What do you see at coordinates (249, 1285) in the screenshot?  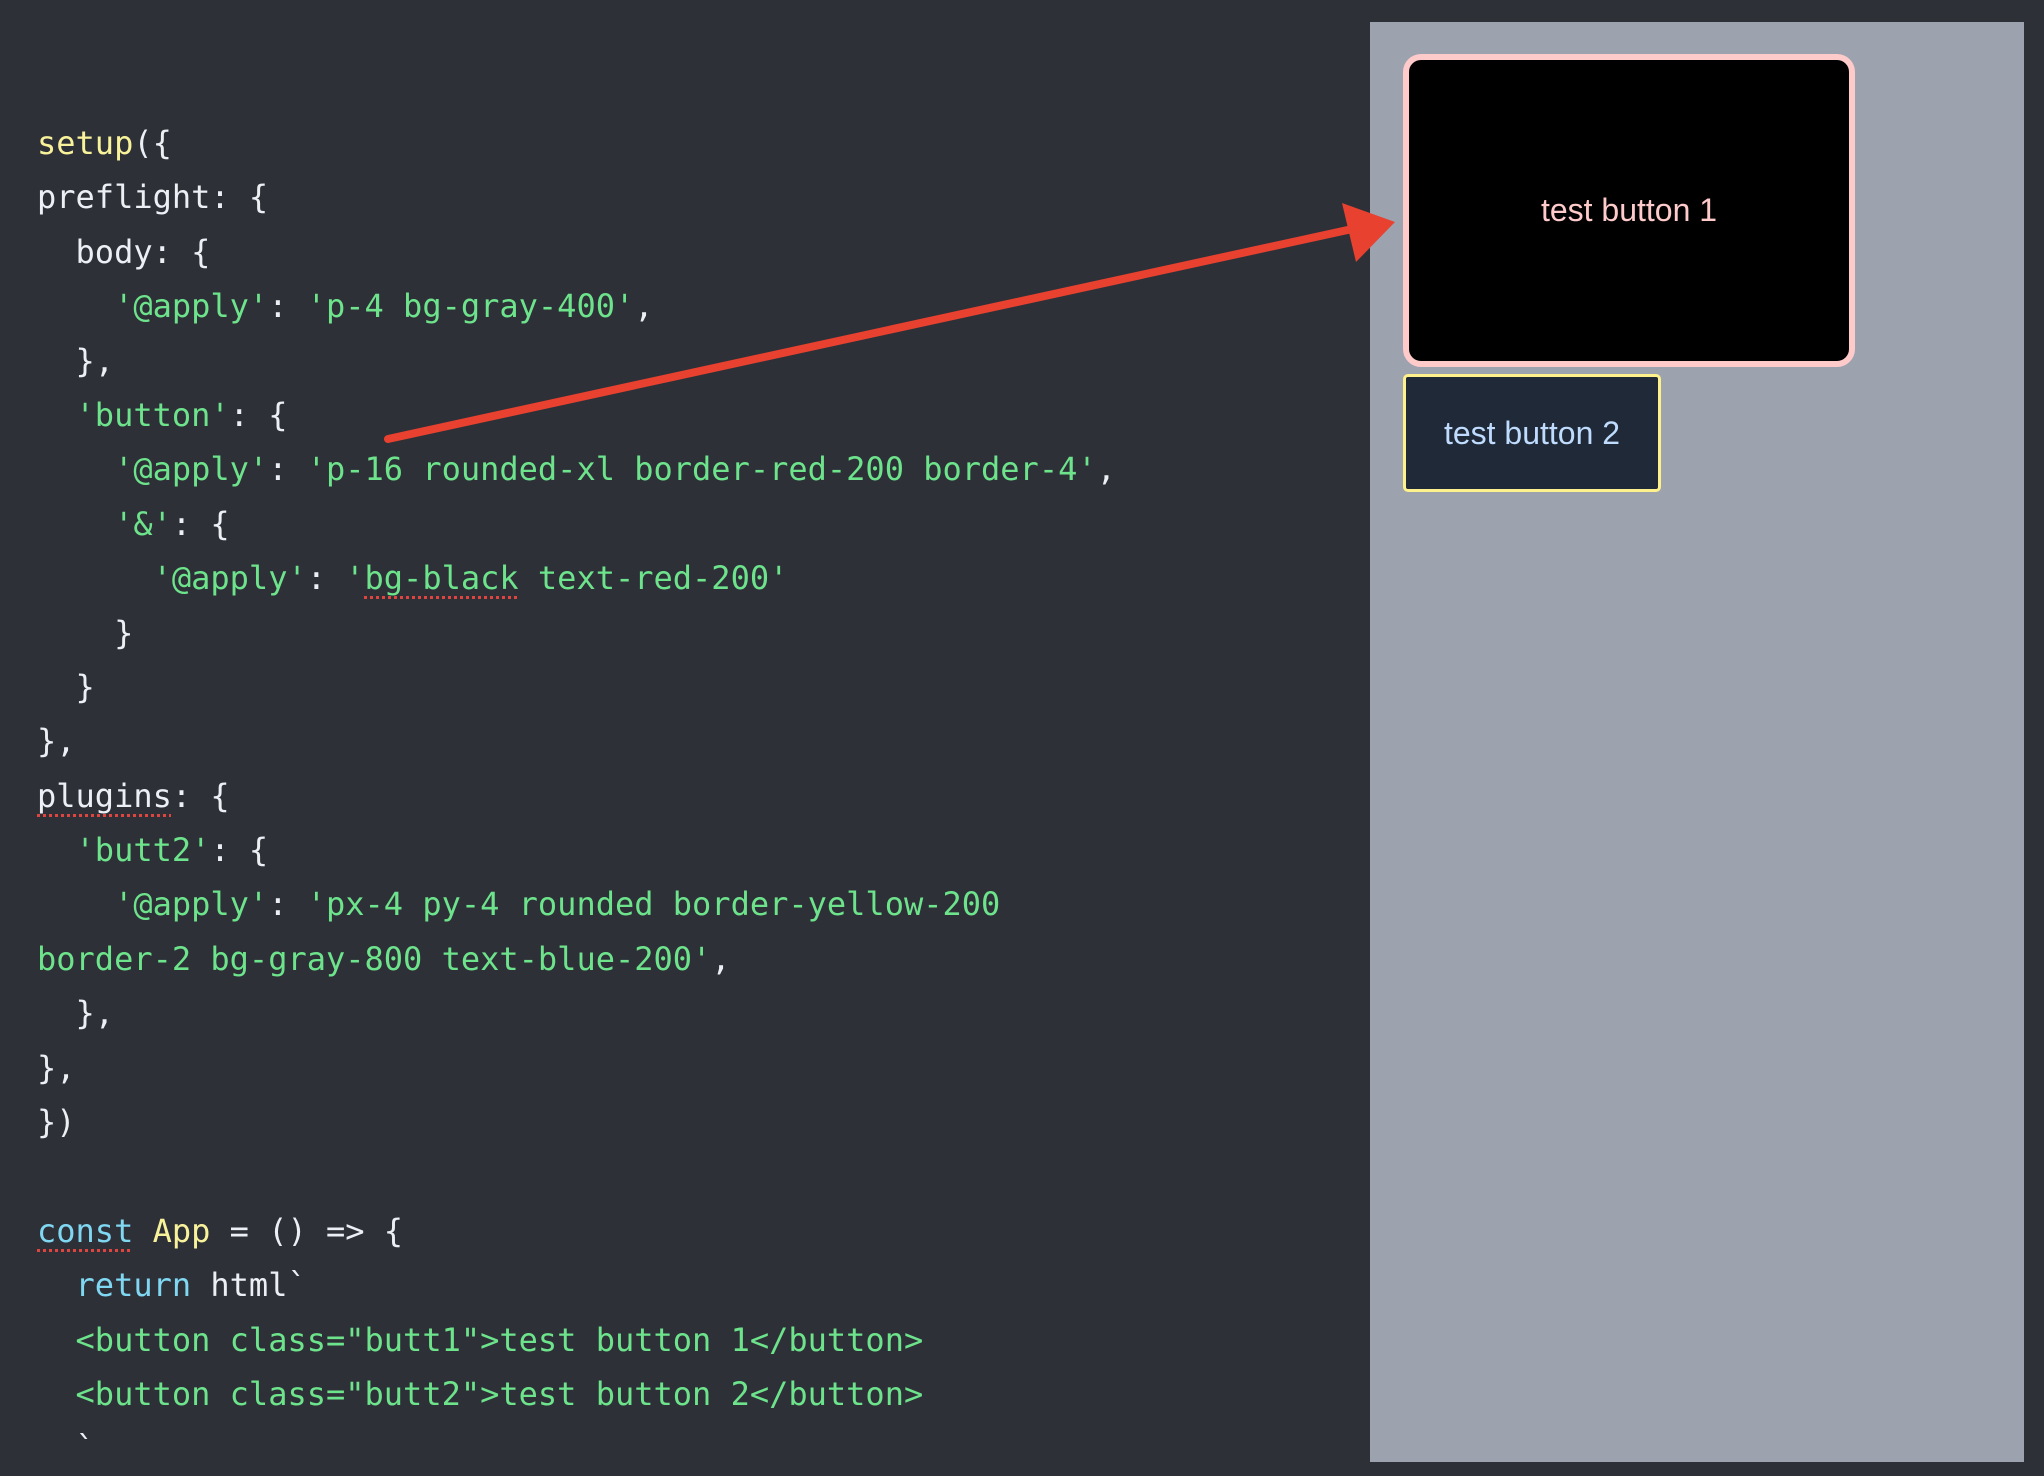 I see `code-token: html`` at bounding box center [249, 1285].